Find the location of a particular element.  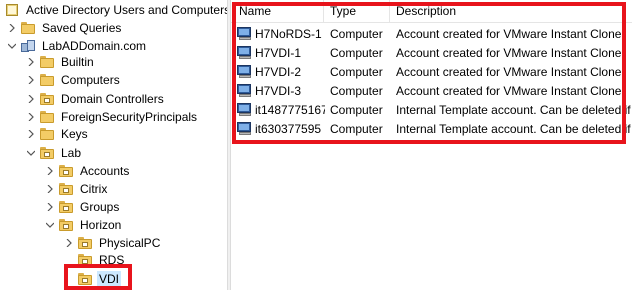

tree-item-builtin: Builtin is located at coordinates (60, 62).